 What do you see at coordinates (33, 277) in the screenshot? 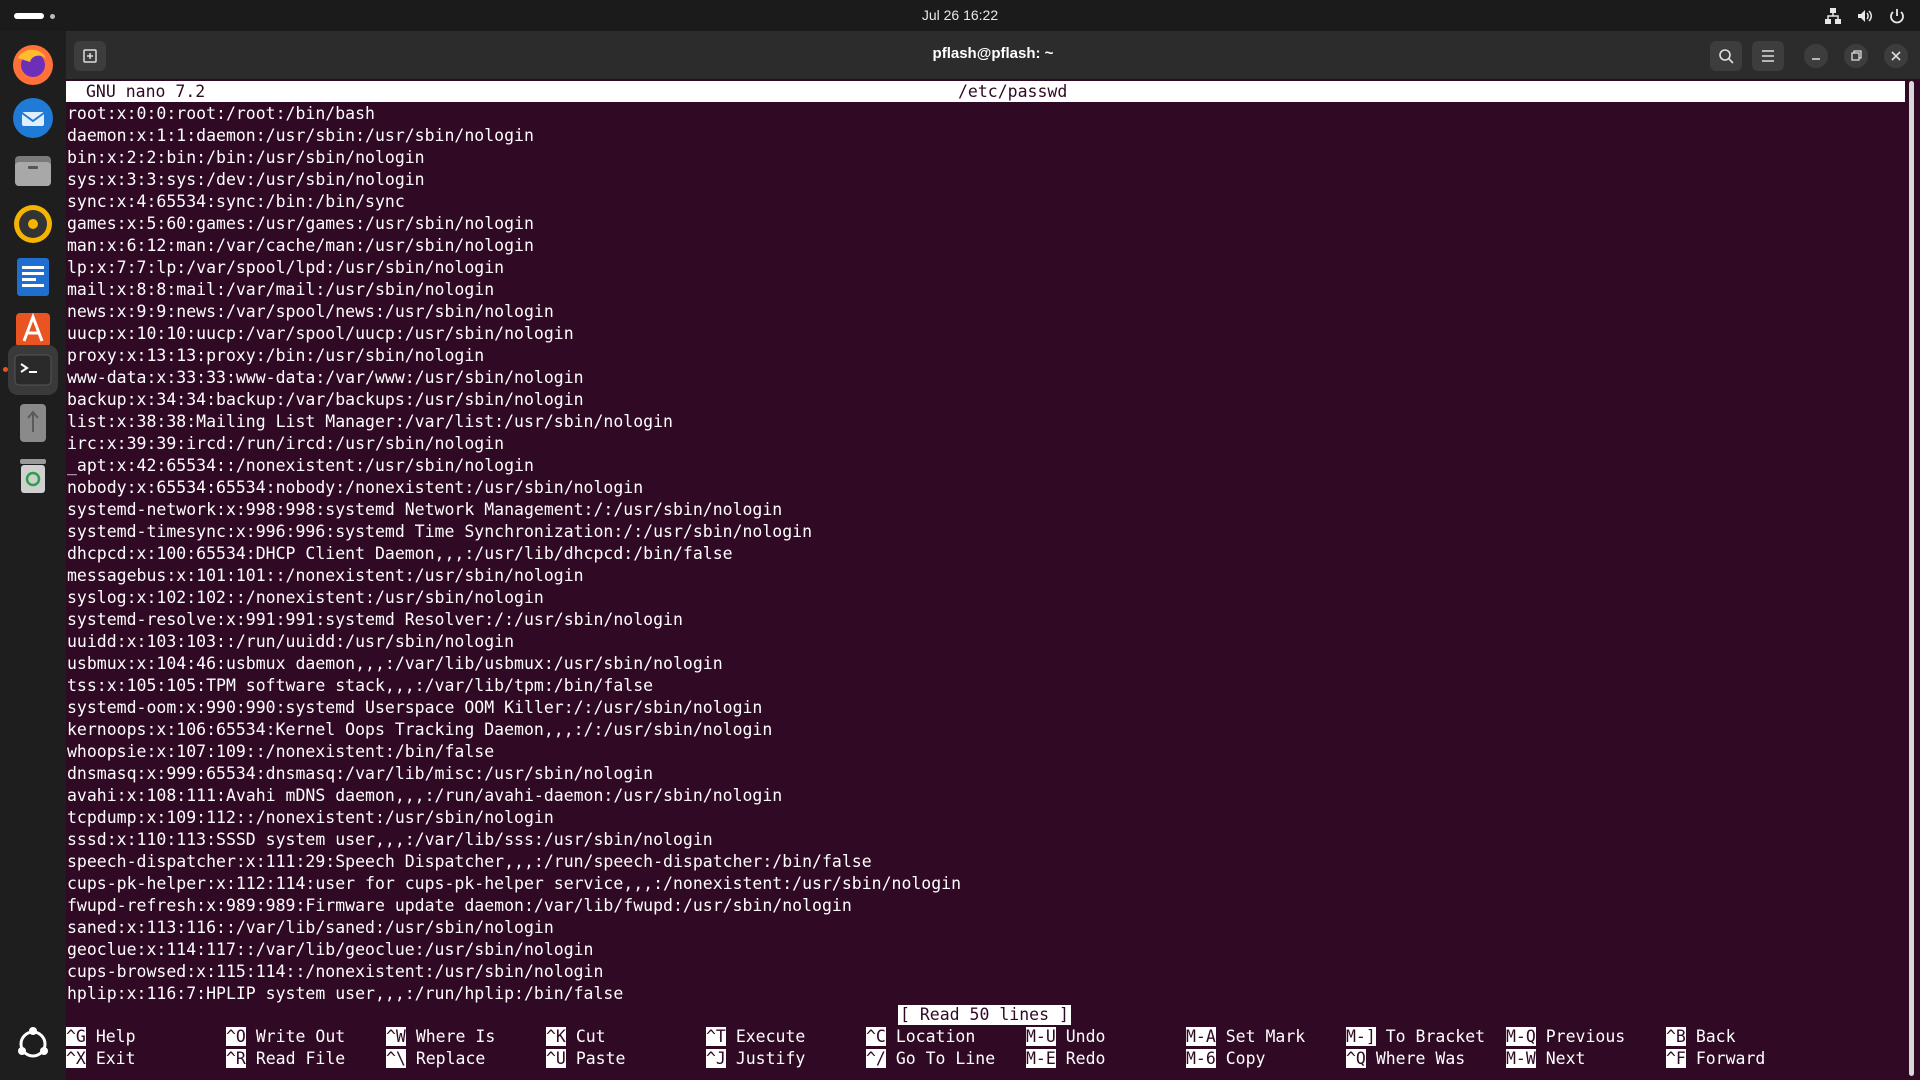
I see `writer-icon` at bounding box center [33, 277].